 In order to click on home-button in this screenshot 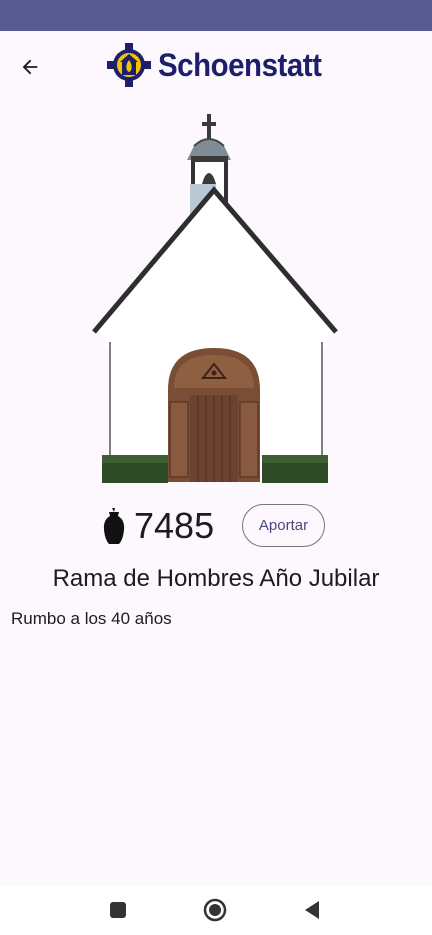, I will do `click(215, 910)`.